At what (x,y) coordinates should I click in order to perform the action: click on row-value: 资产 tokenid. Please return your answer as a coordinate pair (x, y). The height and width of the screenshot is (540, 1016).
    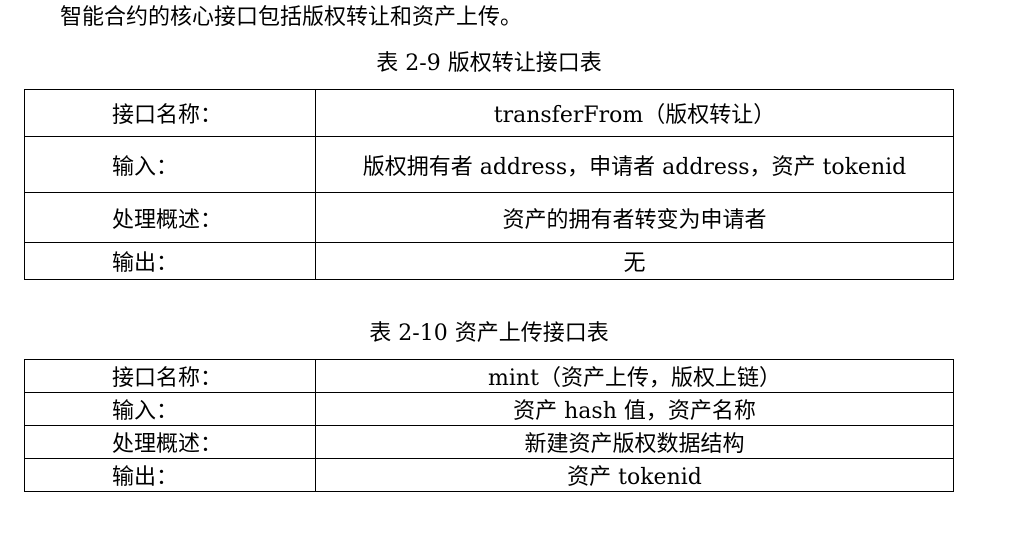
    Looking at the image, I should click on (634, 475).